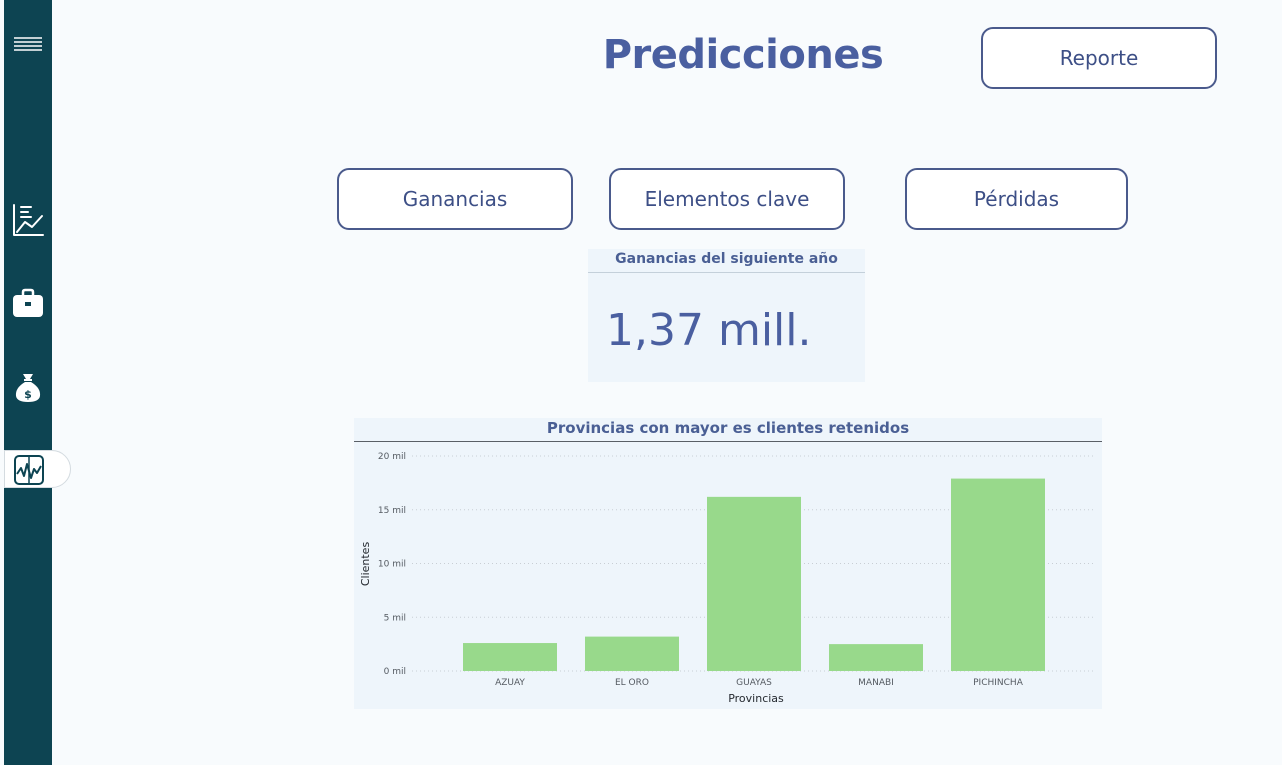 The width and height of the screenshot is (1282, 765). Describe the element at coordinates (510, 683) in the screenshot. I see `x-tick-label: AZUAY` at that location.